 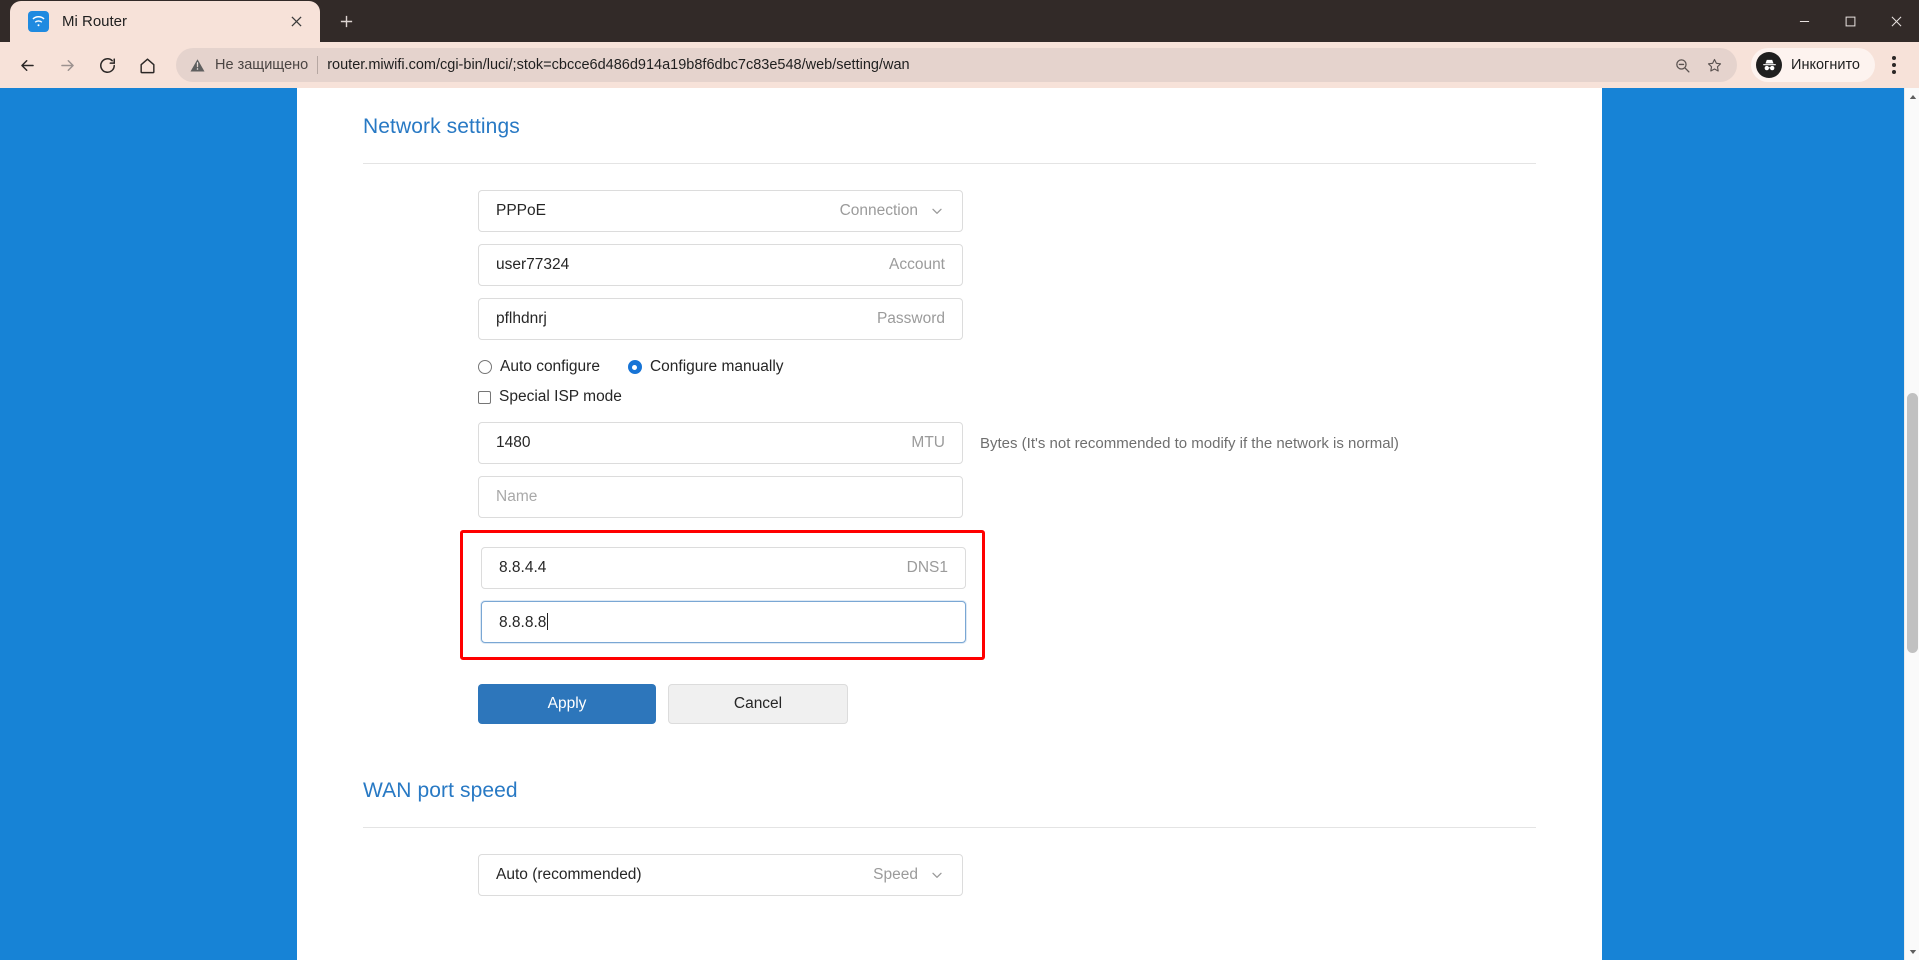 What do you see at coordinates (1769, 65) in the screenshot?
I see `incognito-icon` at bounding box center [1769, 65].